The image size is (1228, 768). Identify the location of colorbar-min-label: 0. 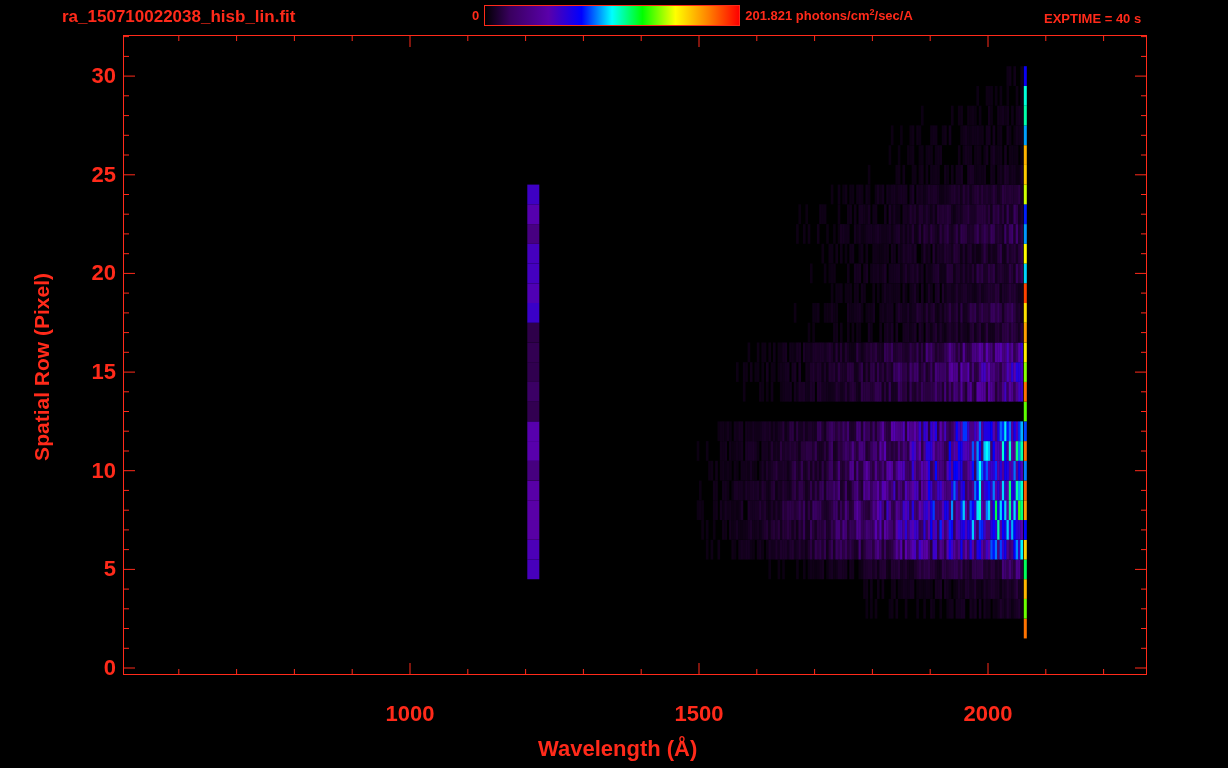
(476, 15).